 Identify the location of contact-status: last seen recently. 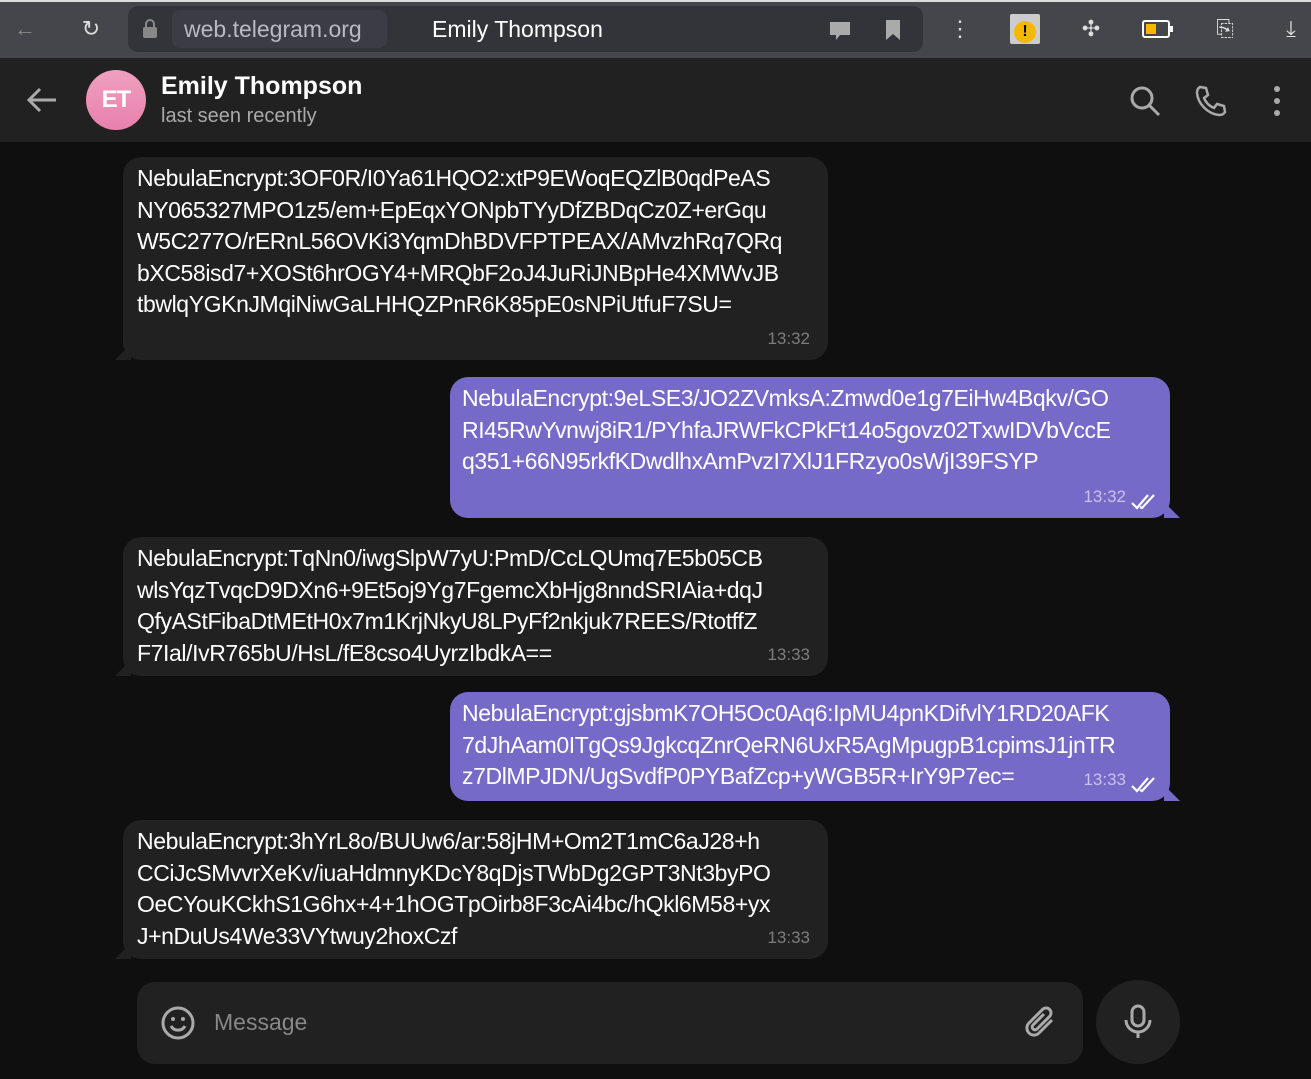
(239, 116).